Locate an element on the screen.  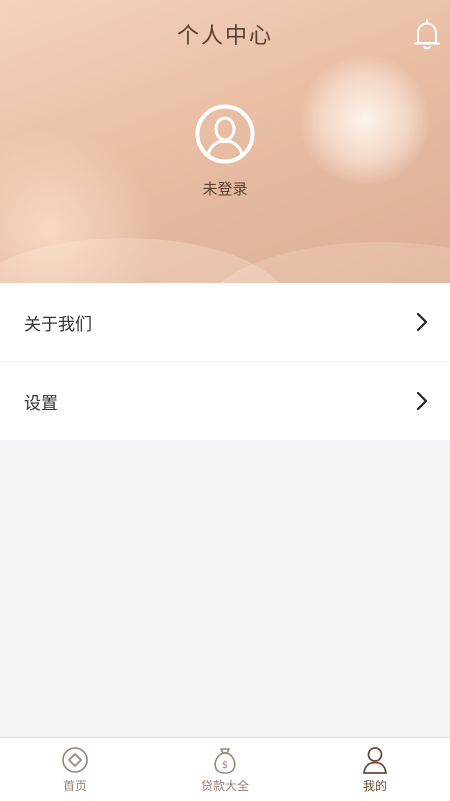
home-diamond-icon is located at coordinates (75, 760).